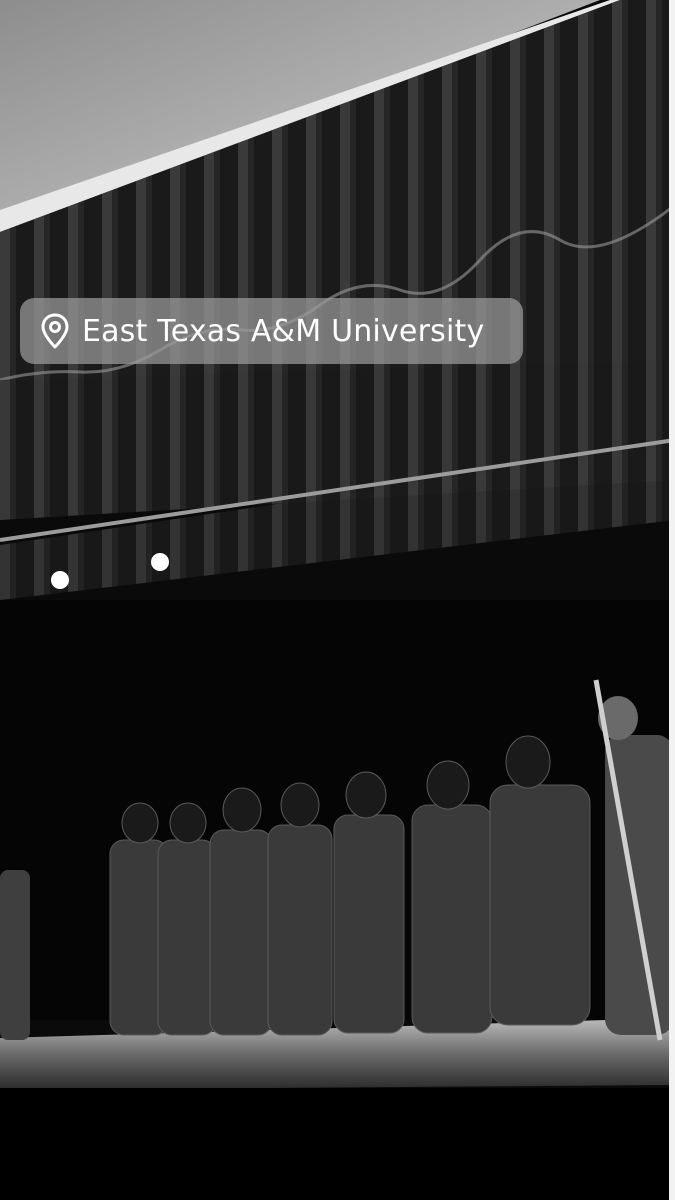 This screenshot has height=1200, width=675. What do you see at coordinates (672, 600) in the screenshot?
I see `frame-border` at bounding box center [672, 600].